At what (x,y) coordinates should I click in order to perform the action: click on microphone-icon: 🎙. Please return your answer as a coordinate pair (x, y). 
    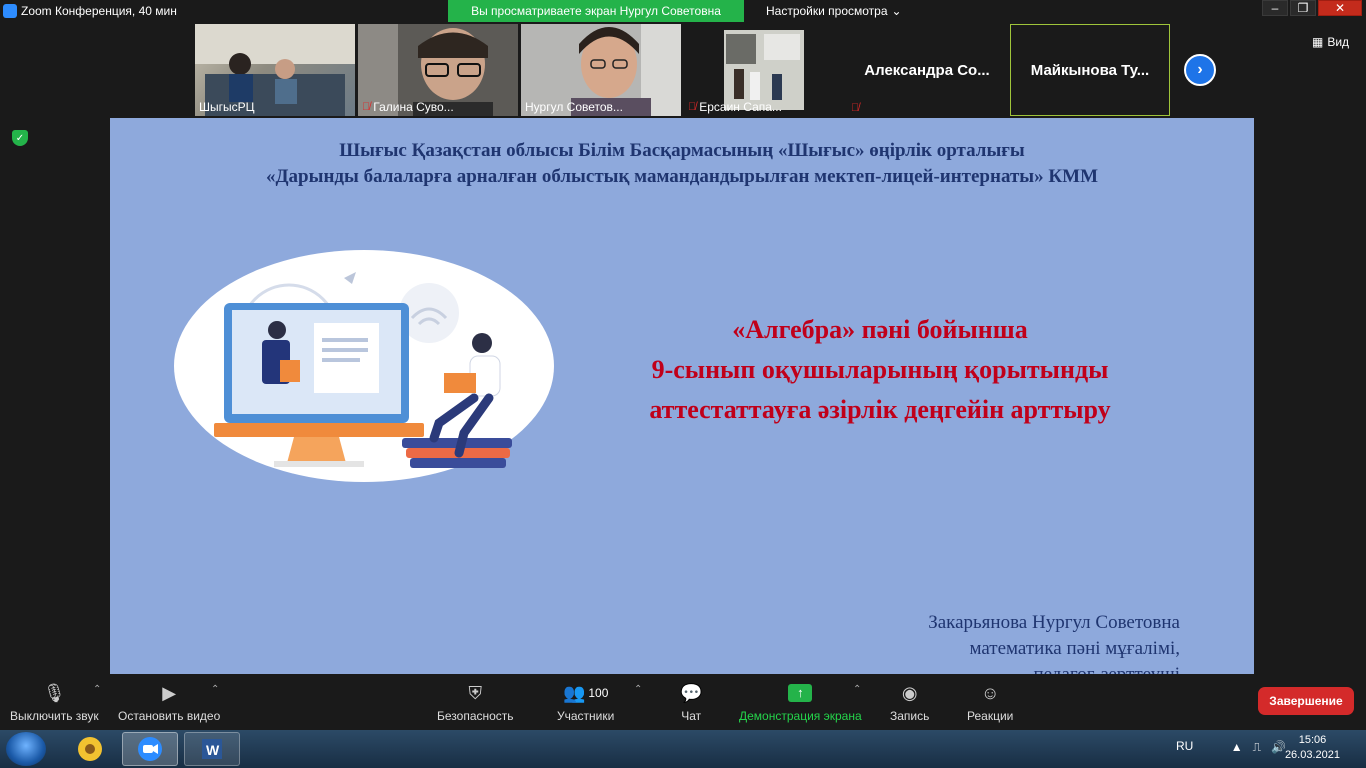
    Looking at the image, I should click on (54, 692).